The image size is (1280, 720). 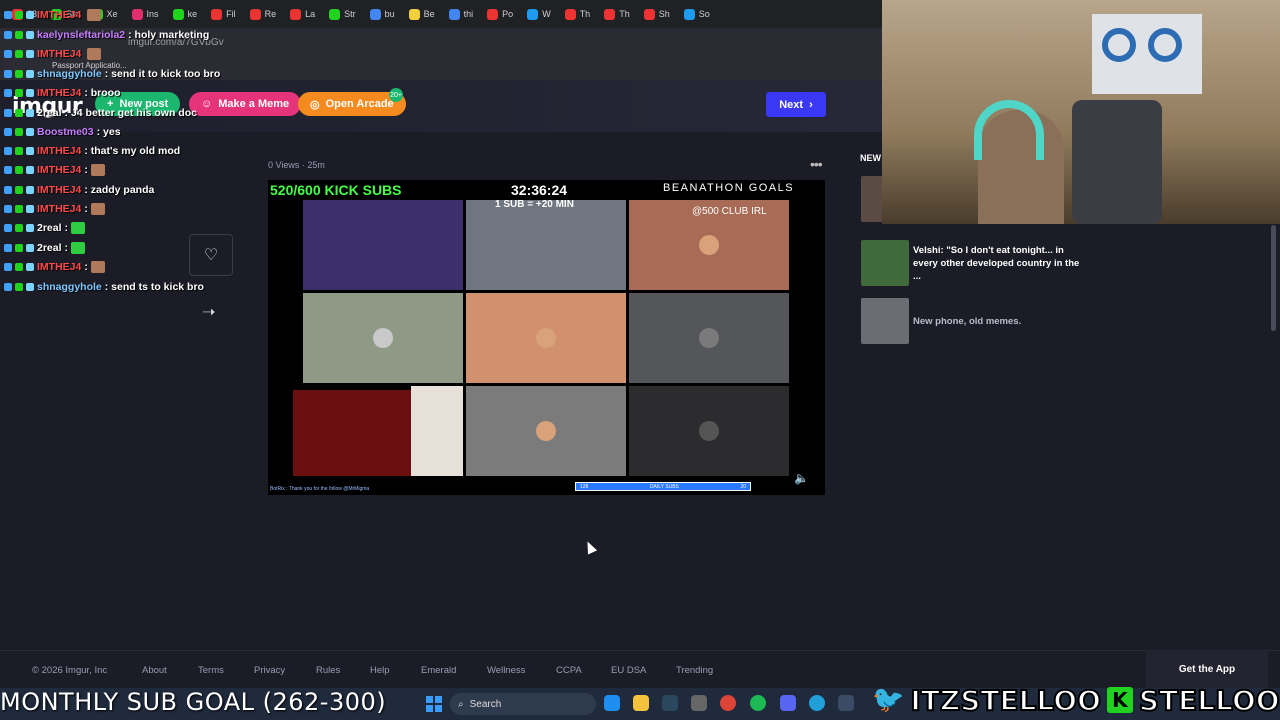 What do you see at coordinates (641, 703) in the screenshot?
I see `file-explorer-icon` at bounding box center [641, 703].